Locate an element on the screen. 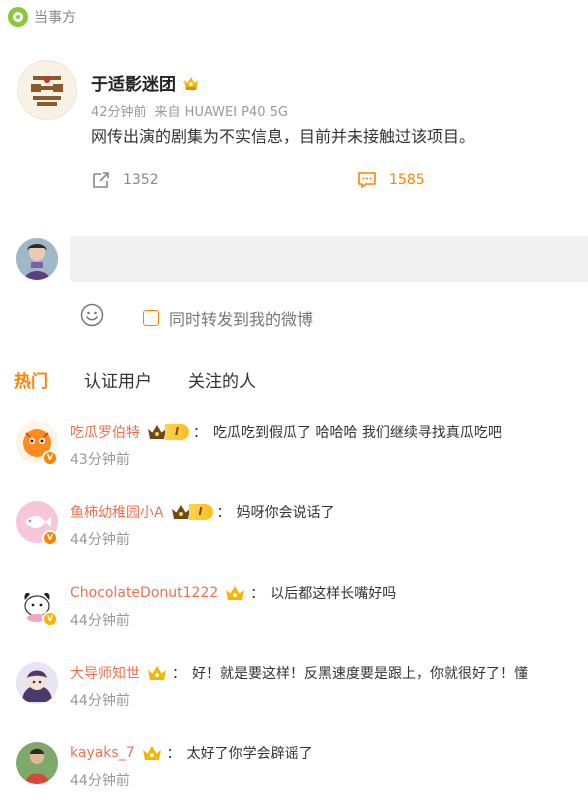 Image resolution: width=588 pixels, height=805 pixels. post-time: 42分钟前 is located at coordinates (119, 112).